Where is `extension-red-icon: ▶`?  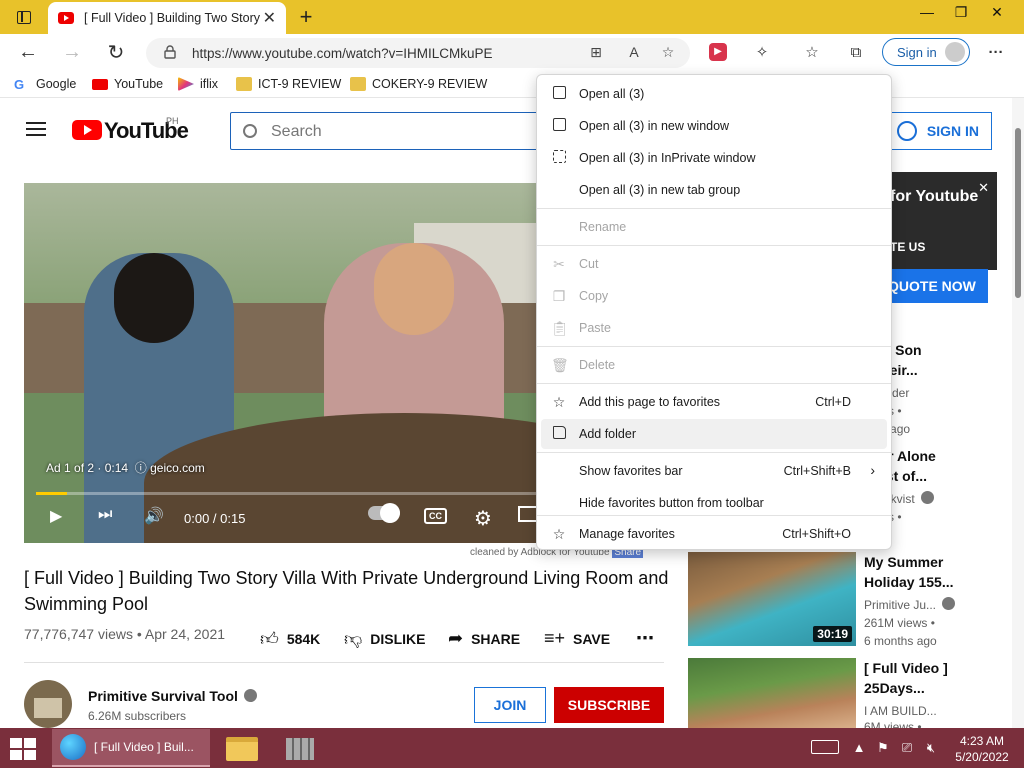
extension-red-icon: ▶ is located at coordinates (718, 52).